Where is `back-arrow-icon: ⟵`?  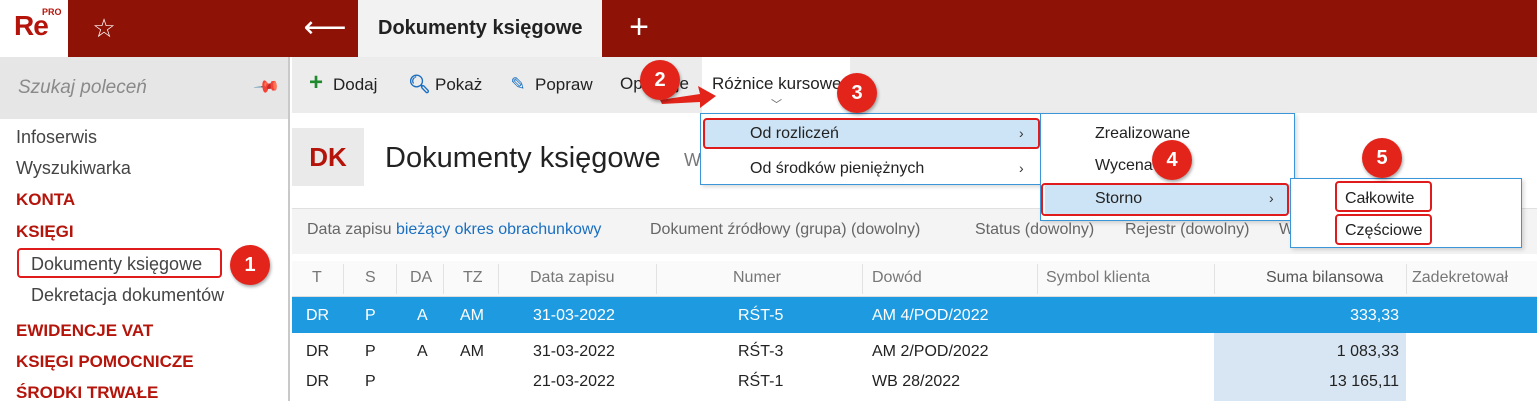 back-arrow-icon: ⟵ is located at coordinates (325, 28).